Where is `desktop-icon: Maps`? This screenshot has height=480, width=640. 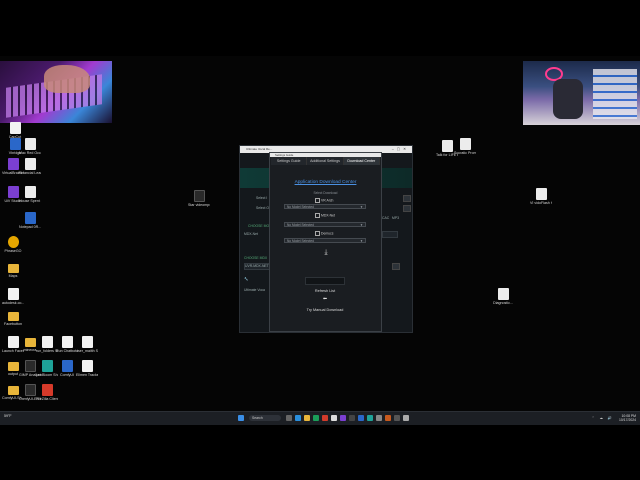
desktop-icon: Maps is located at coordinates (13, 270).